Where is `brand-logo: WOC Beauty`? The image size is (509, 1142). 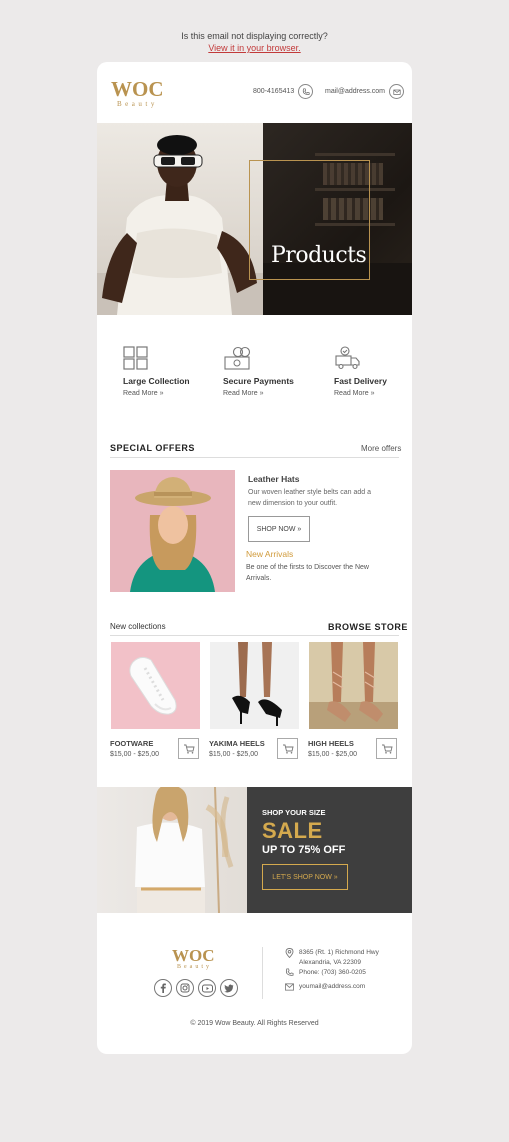
brand-logo: WOC Beauty is located at coordinates (142, 95).